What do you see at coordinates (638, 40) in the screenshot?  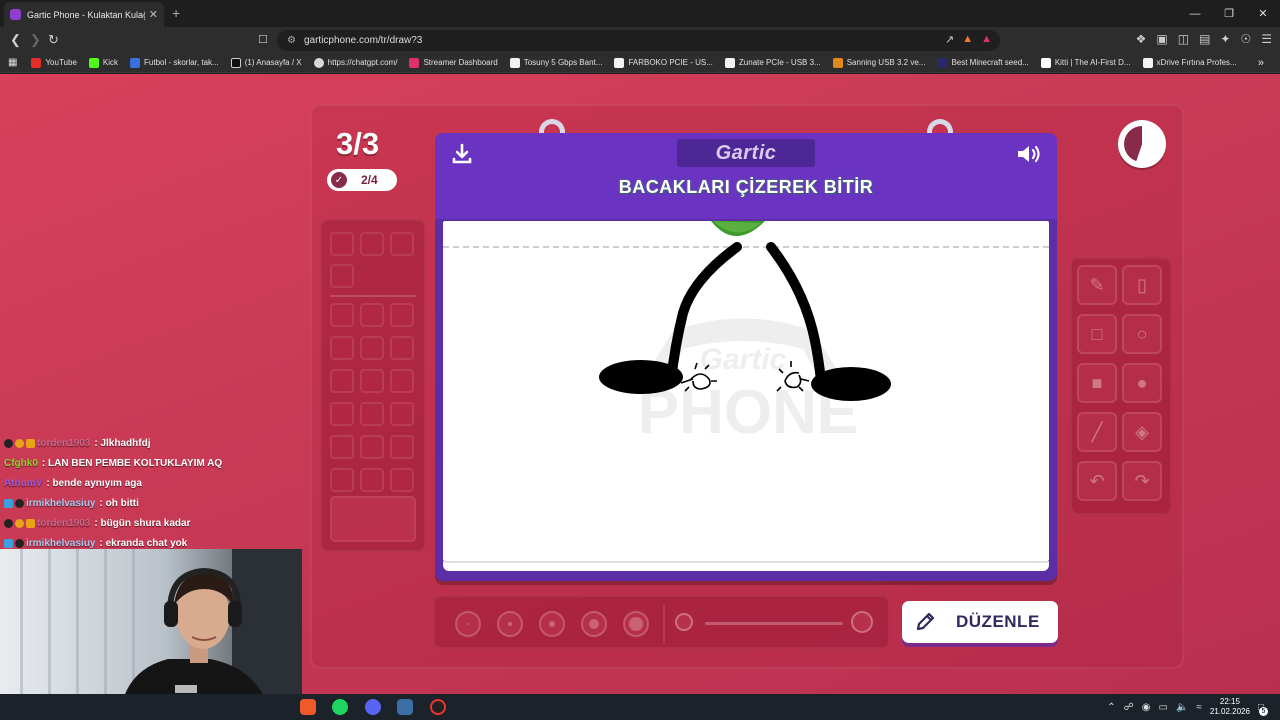 I see `address-bar: ⚙ garticphone.com/tr/draw?3 ↗ ▲ ▲` at bounding box center [638, 40].